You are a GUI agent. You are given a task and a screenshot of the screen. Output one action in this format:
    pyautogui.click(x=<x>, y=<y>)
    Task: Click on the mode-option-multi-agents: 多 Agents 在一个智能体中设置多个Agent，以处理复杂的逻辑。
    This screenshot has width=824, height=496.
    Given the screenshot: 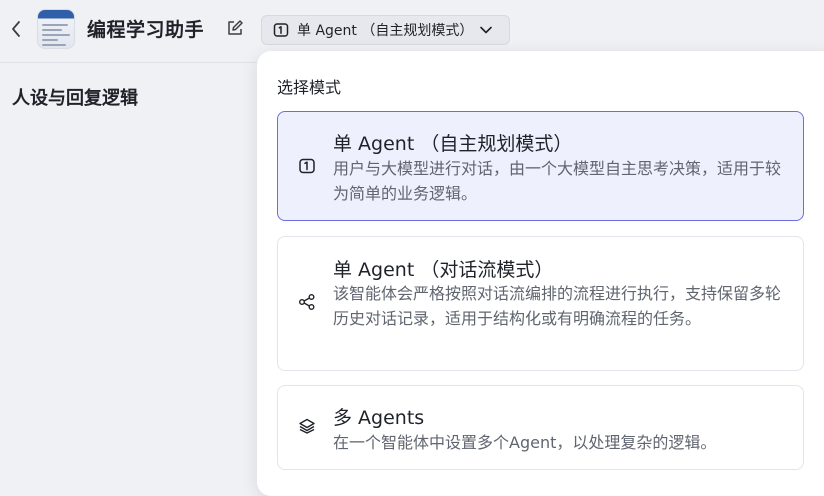 What is the action you would take?
    pyautogui.click(x=540, y=427)
    